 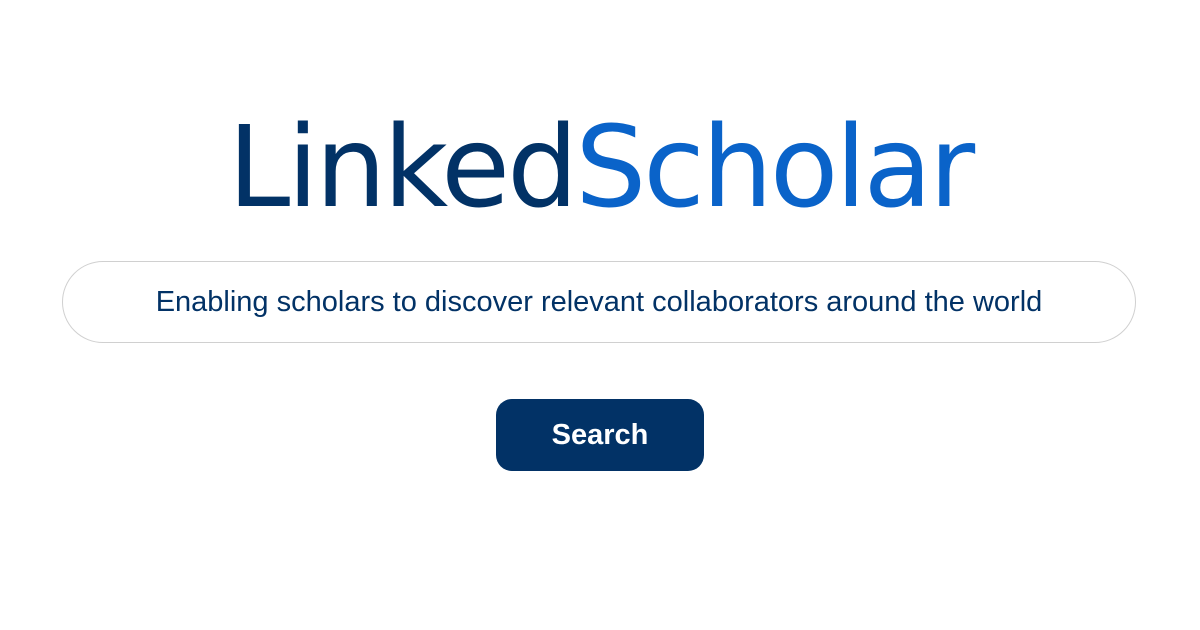 I want to click on search-input, so click(x=599, y=302).